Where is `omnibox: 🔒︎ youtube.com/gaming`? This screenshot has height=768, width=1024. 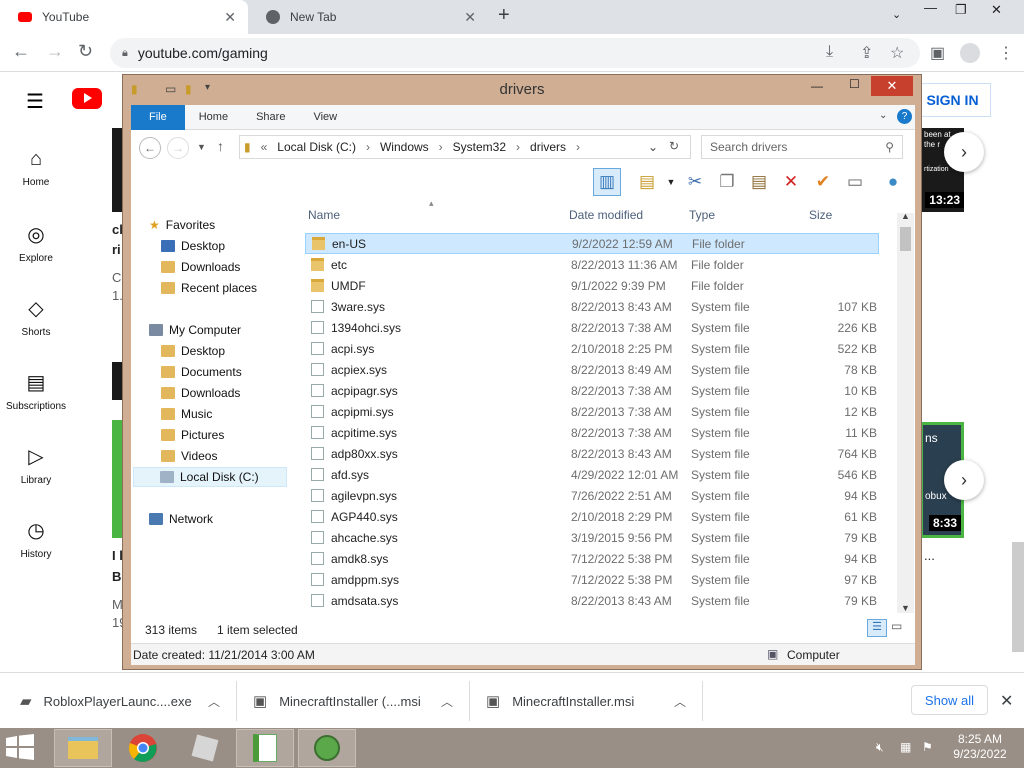 omnibox: 🔒︎ youtube.com/gaming is located at coordinates (515, 53).